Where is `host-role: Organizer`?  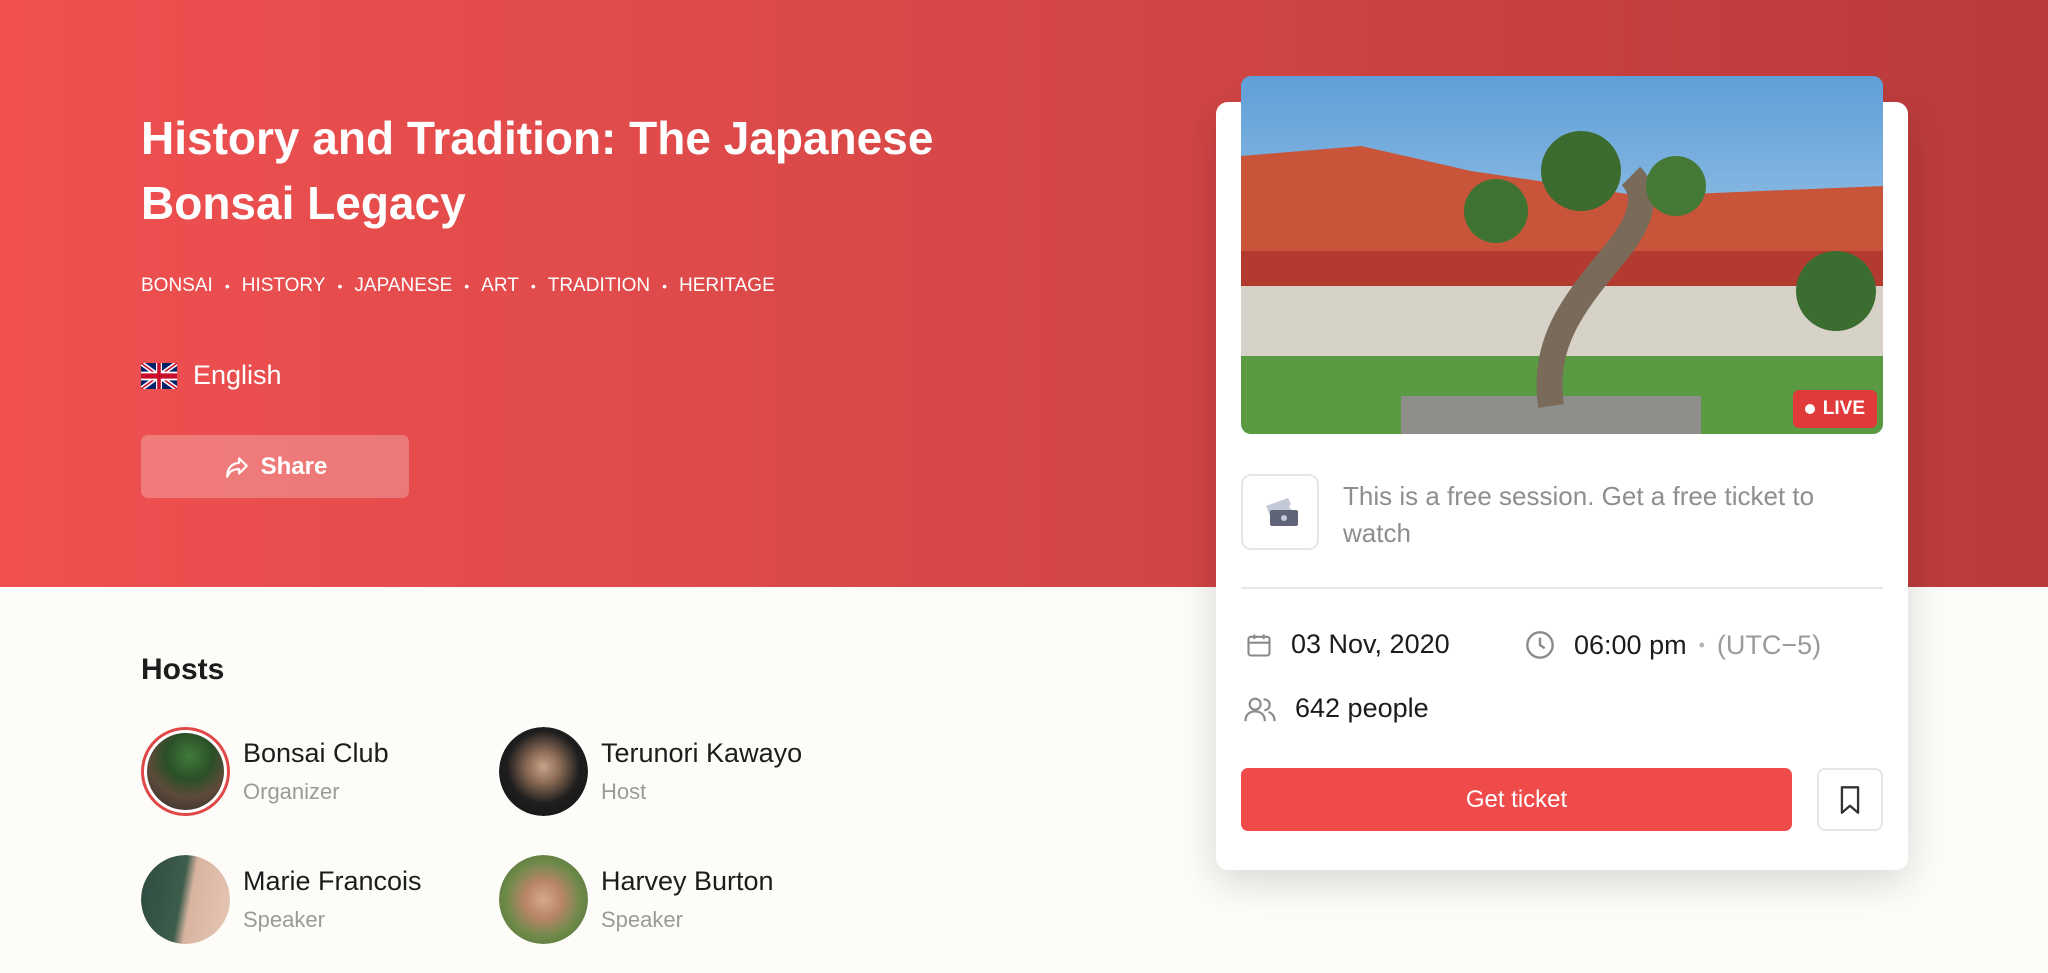
host-role: Organizer is located at coordinates (291, 791).